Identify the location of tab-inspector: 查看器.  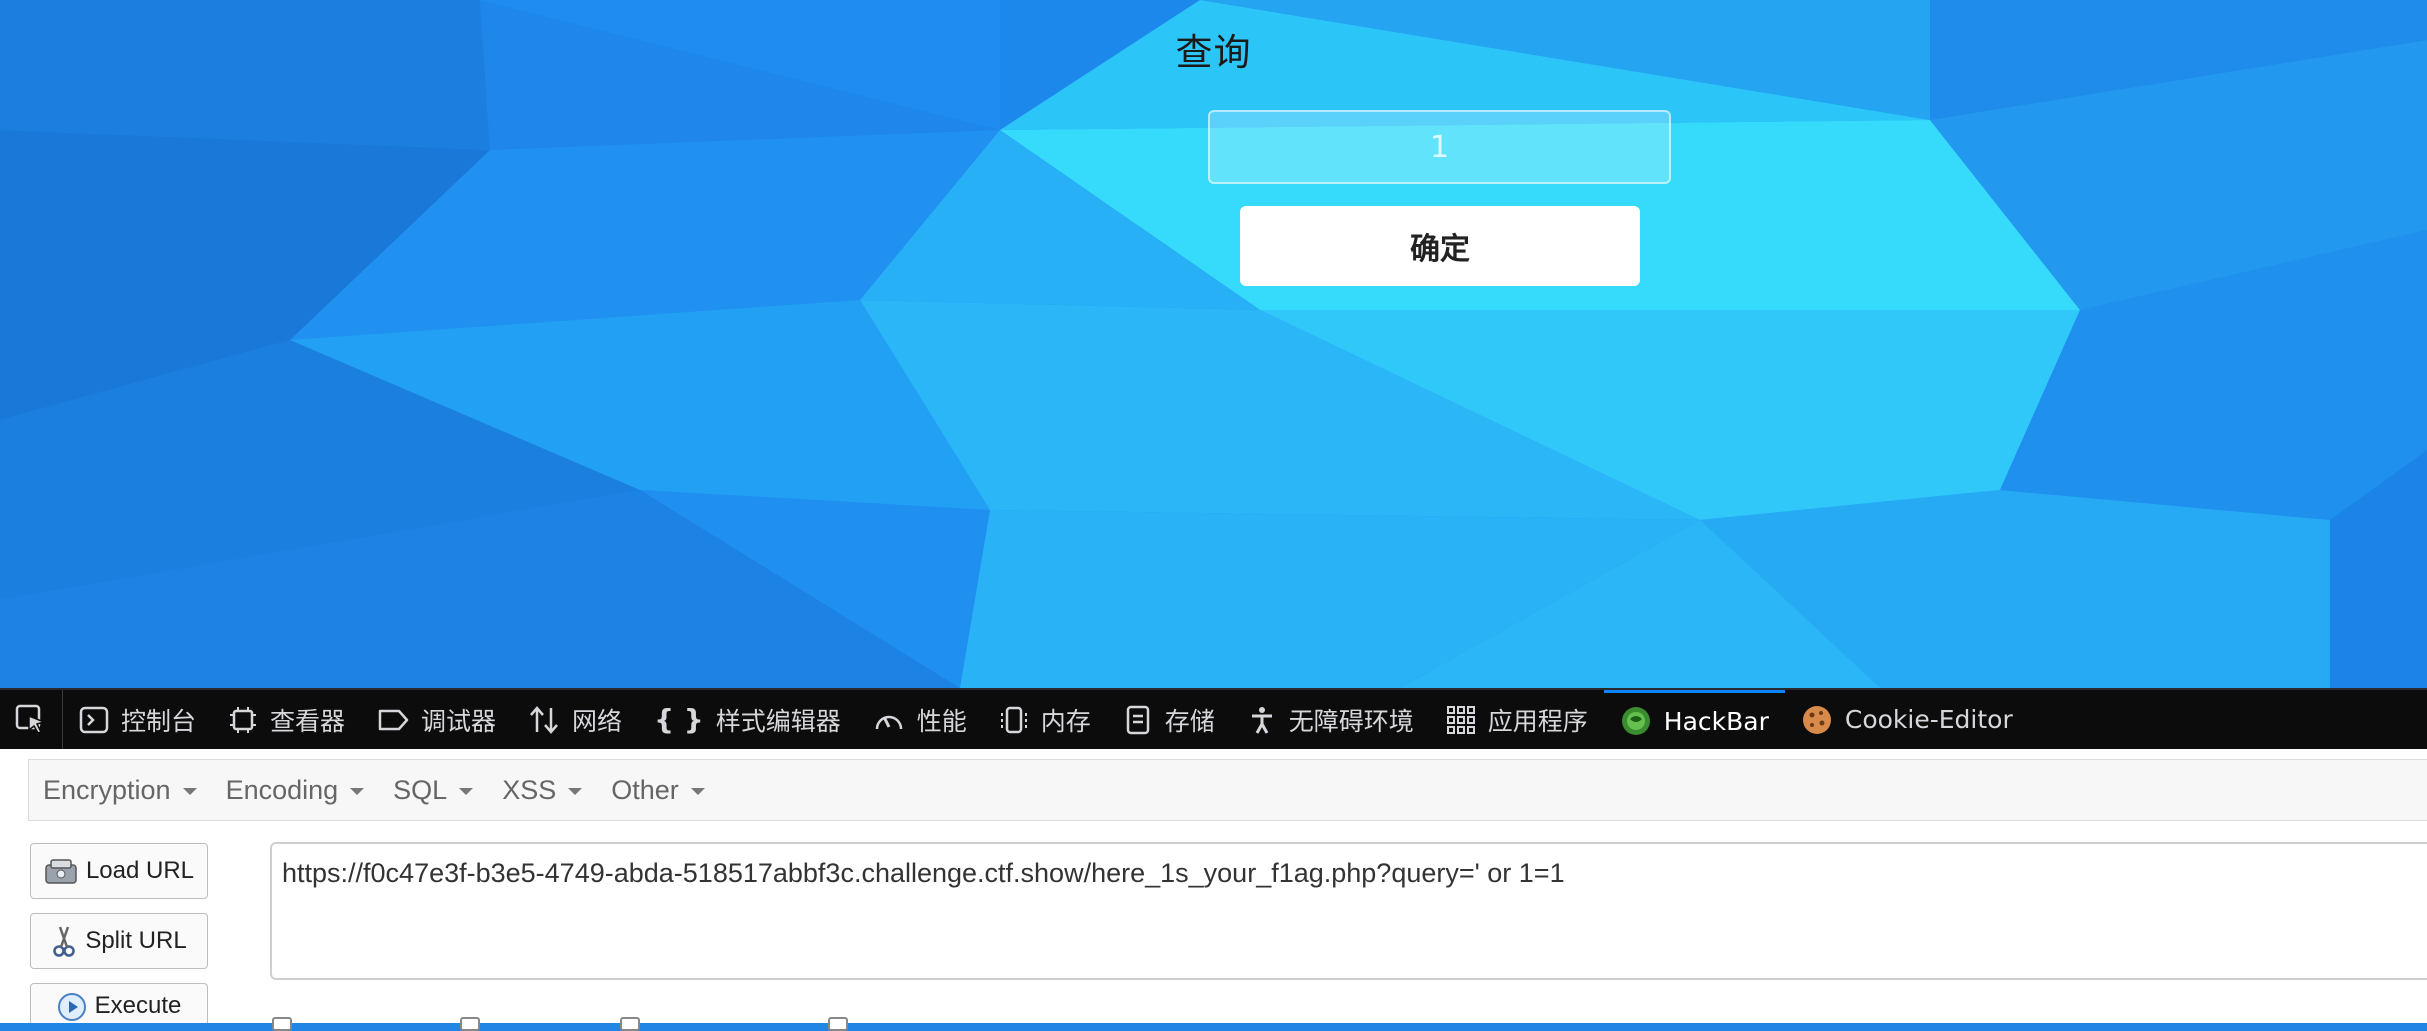
(286, 719).